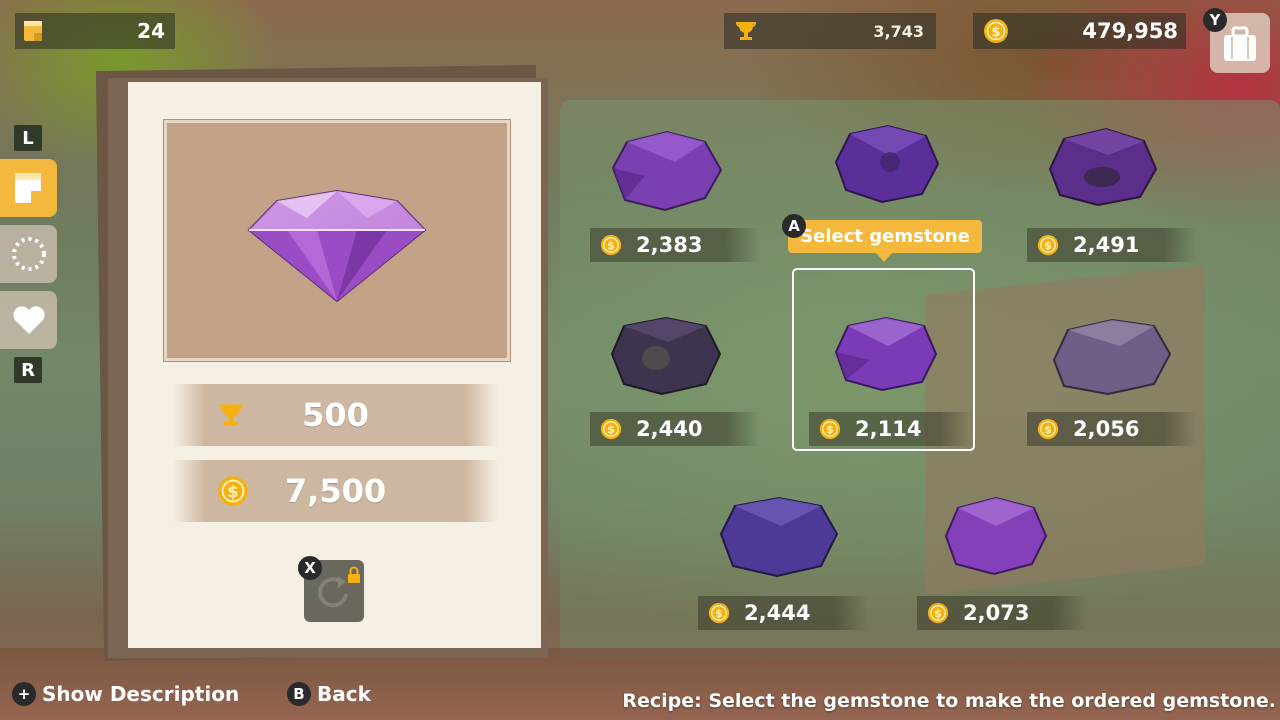 The image size is (1280, 720). I want to click on show-description-prompt: + Show Description, so click(125, 694).